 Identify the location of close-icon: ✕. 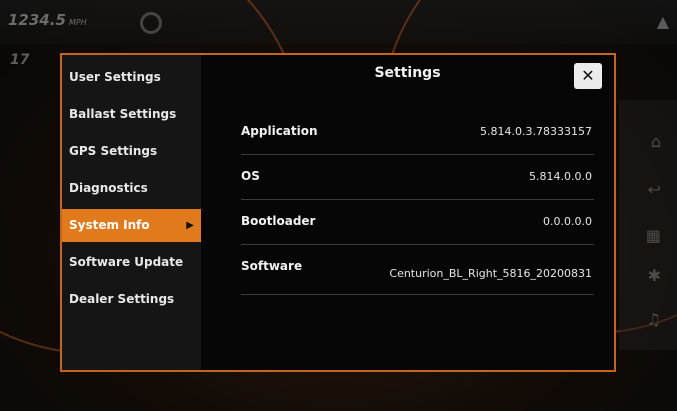
(588, 75).